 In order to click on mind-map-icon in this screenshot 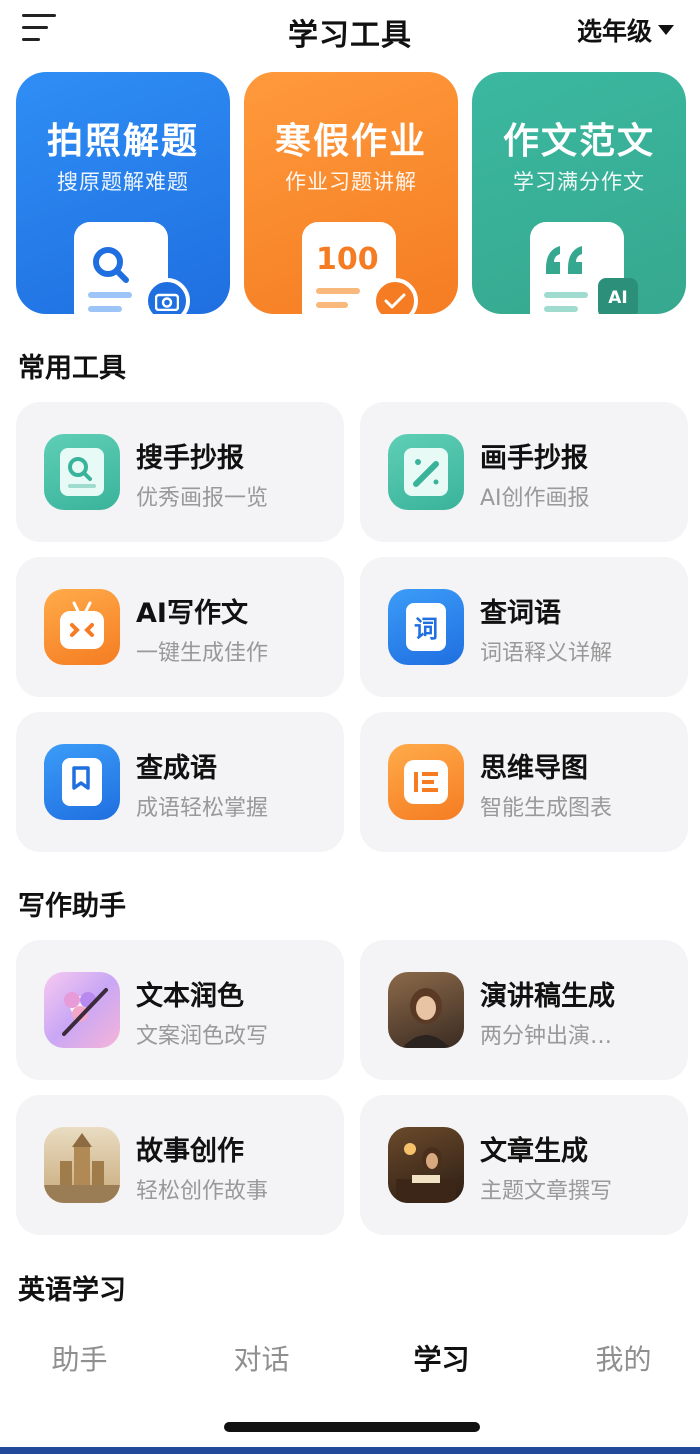, I will do `click(426, 782)`.